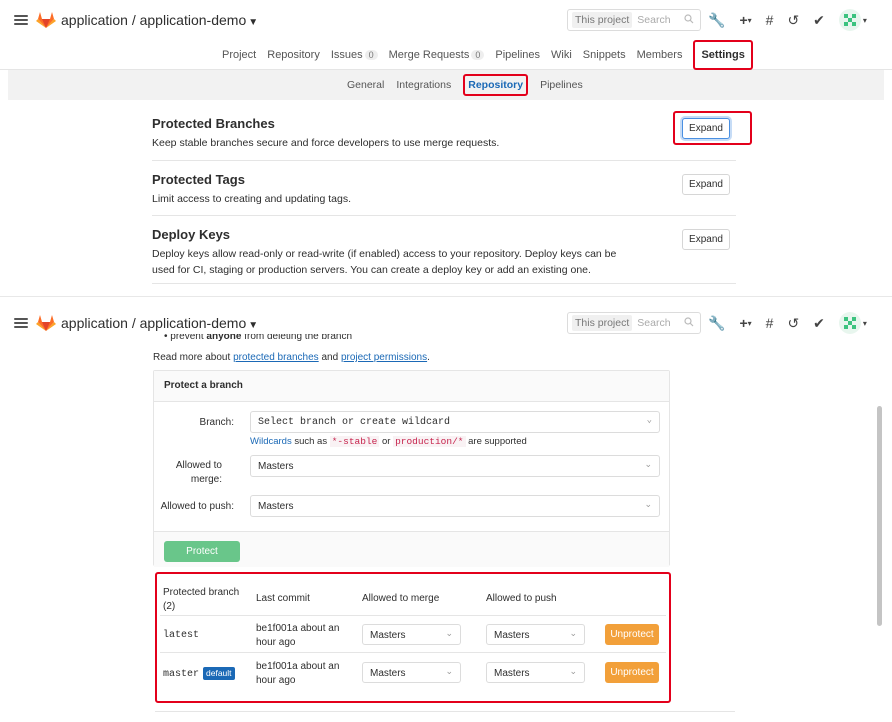  I want to click on nav-repository: Repository, so click(293, 55).